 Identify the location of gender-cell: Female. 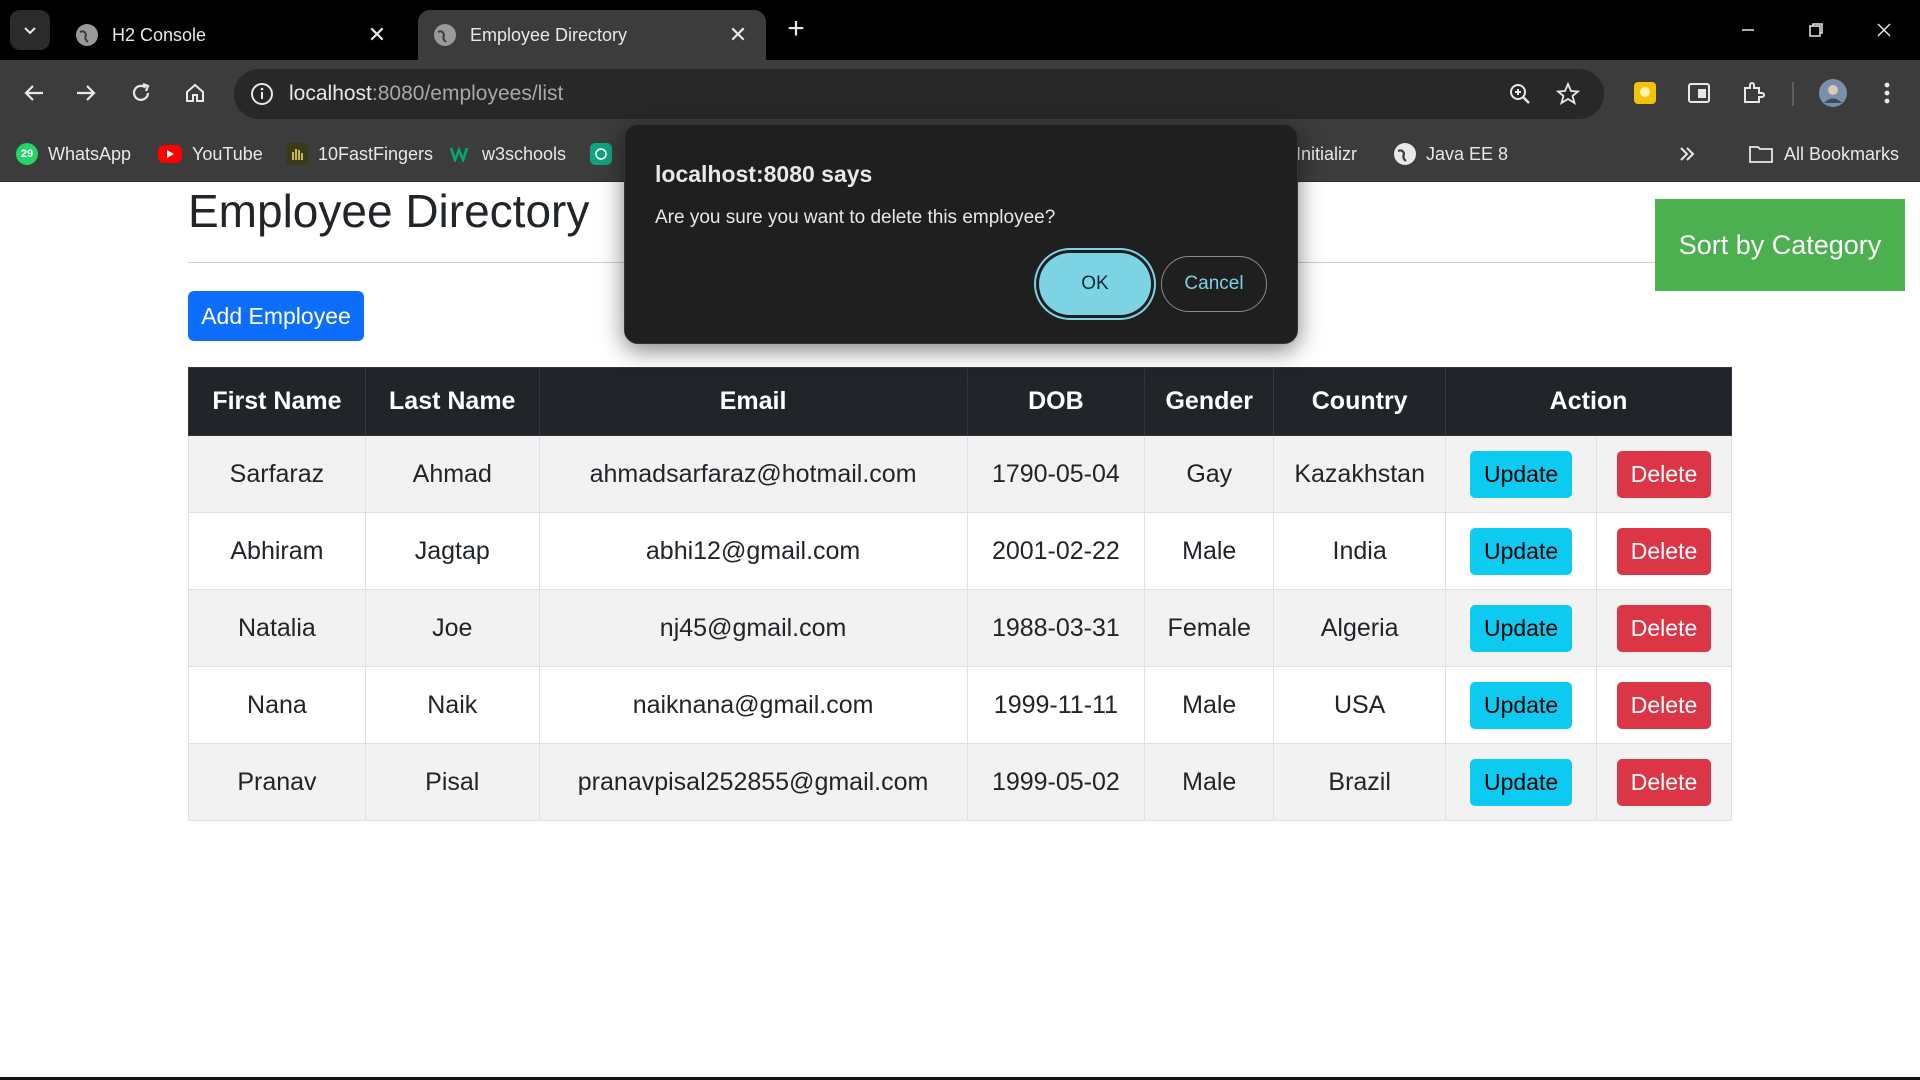
(1209, 628).